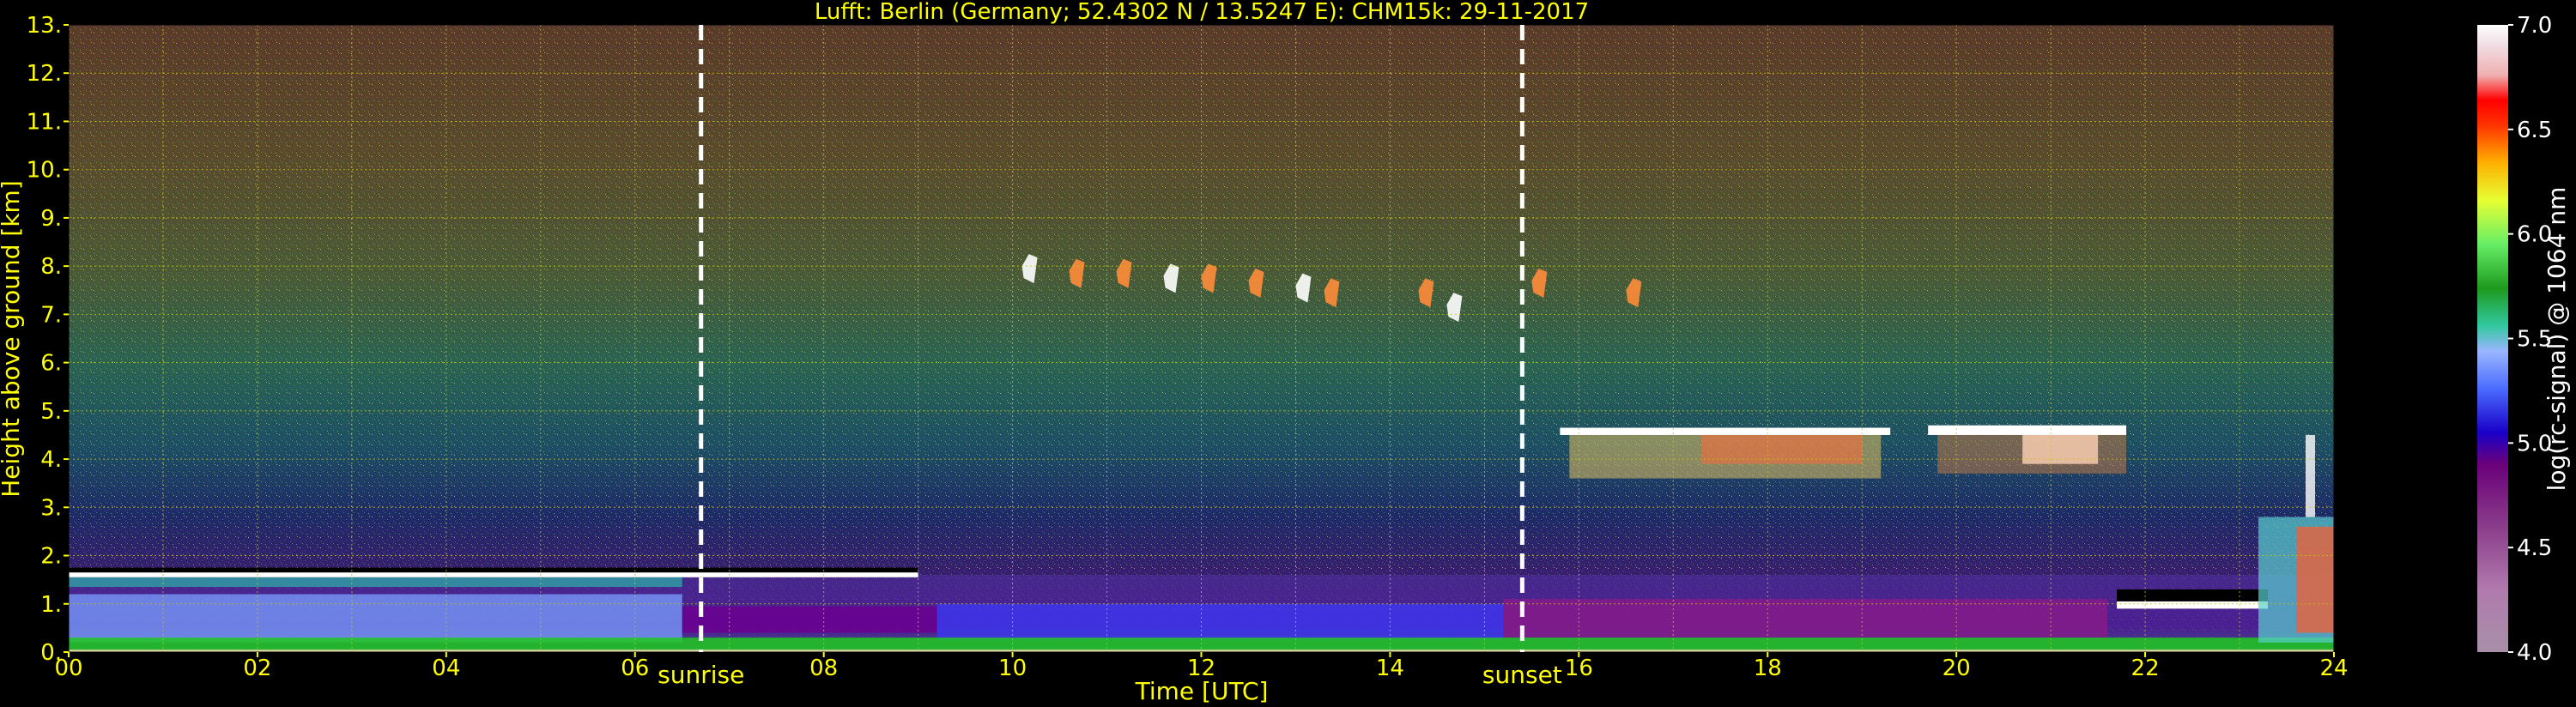 Image resolution: width=2576 pixels, height=707 pixels. What do you see at coordinates (1957, 668) in the screenshot?
I see `x-tick-label: 20` at bounding box center [1957, 668].